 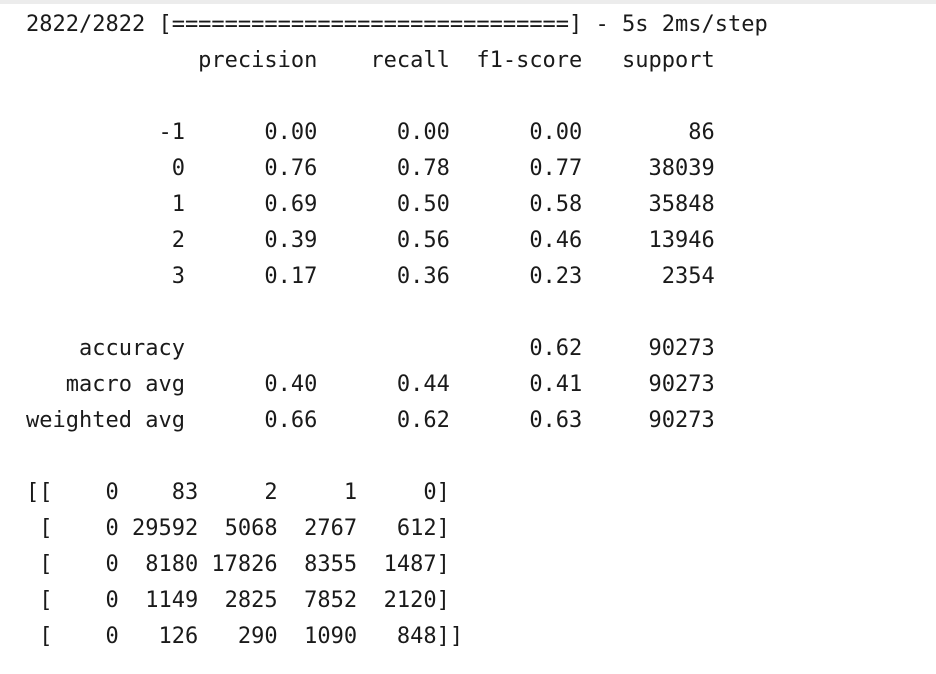 I want to click on report-row: 0 0.76 0.78 0.77 38039, so click(x=370, y=168).